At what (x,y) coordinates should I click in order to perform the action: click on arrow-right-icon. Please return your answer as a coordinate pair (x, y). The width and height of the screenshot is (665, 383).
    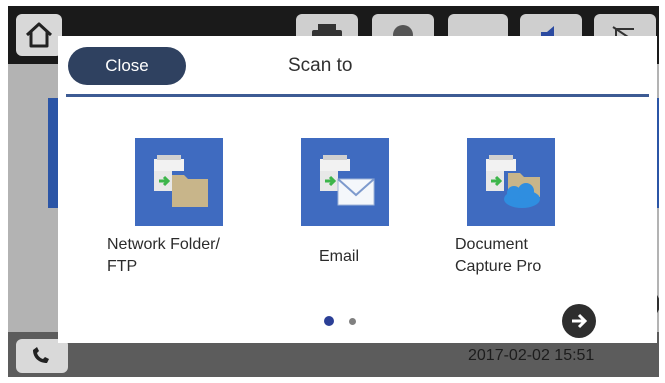
    Looking at the image, I should click on (580, 321).